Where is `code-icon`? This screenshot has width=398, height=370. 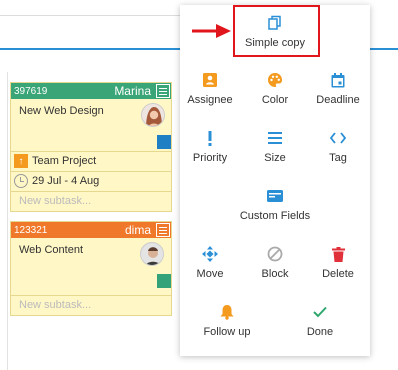
code-icon is located at coordinates (338, 138).